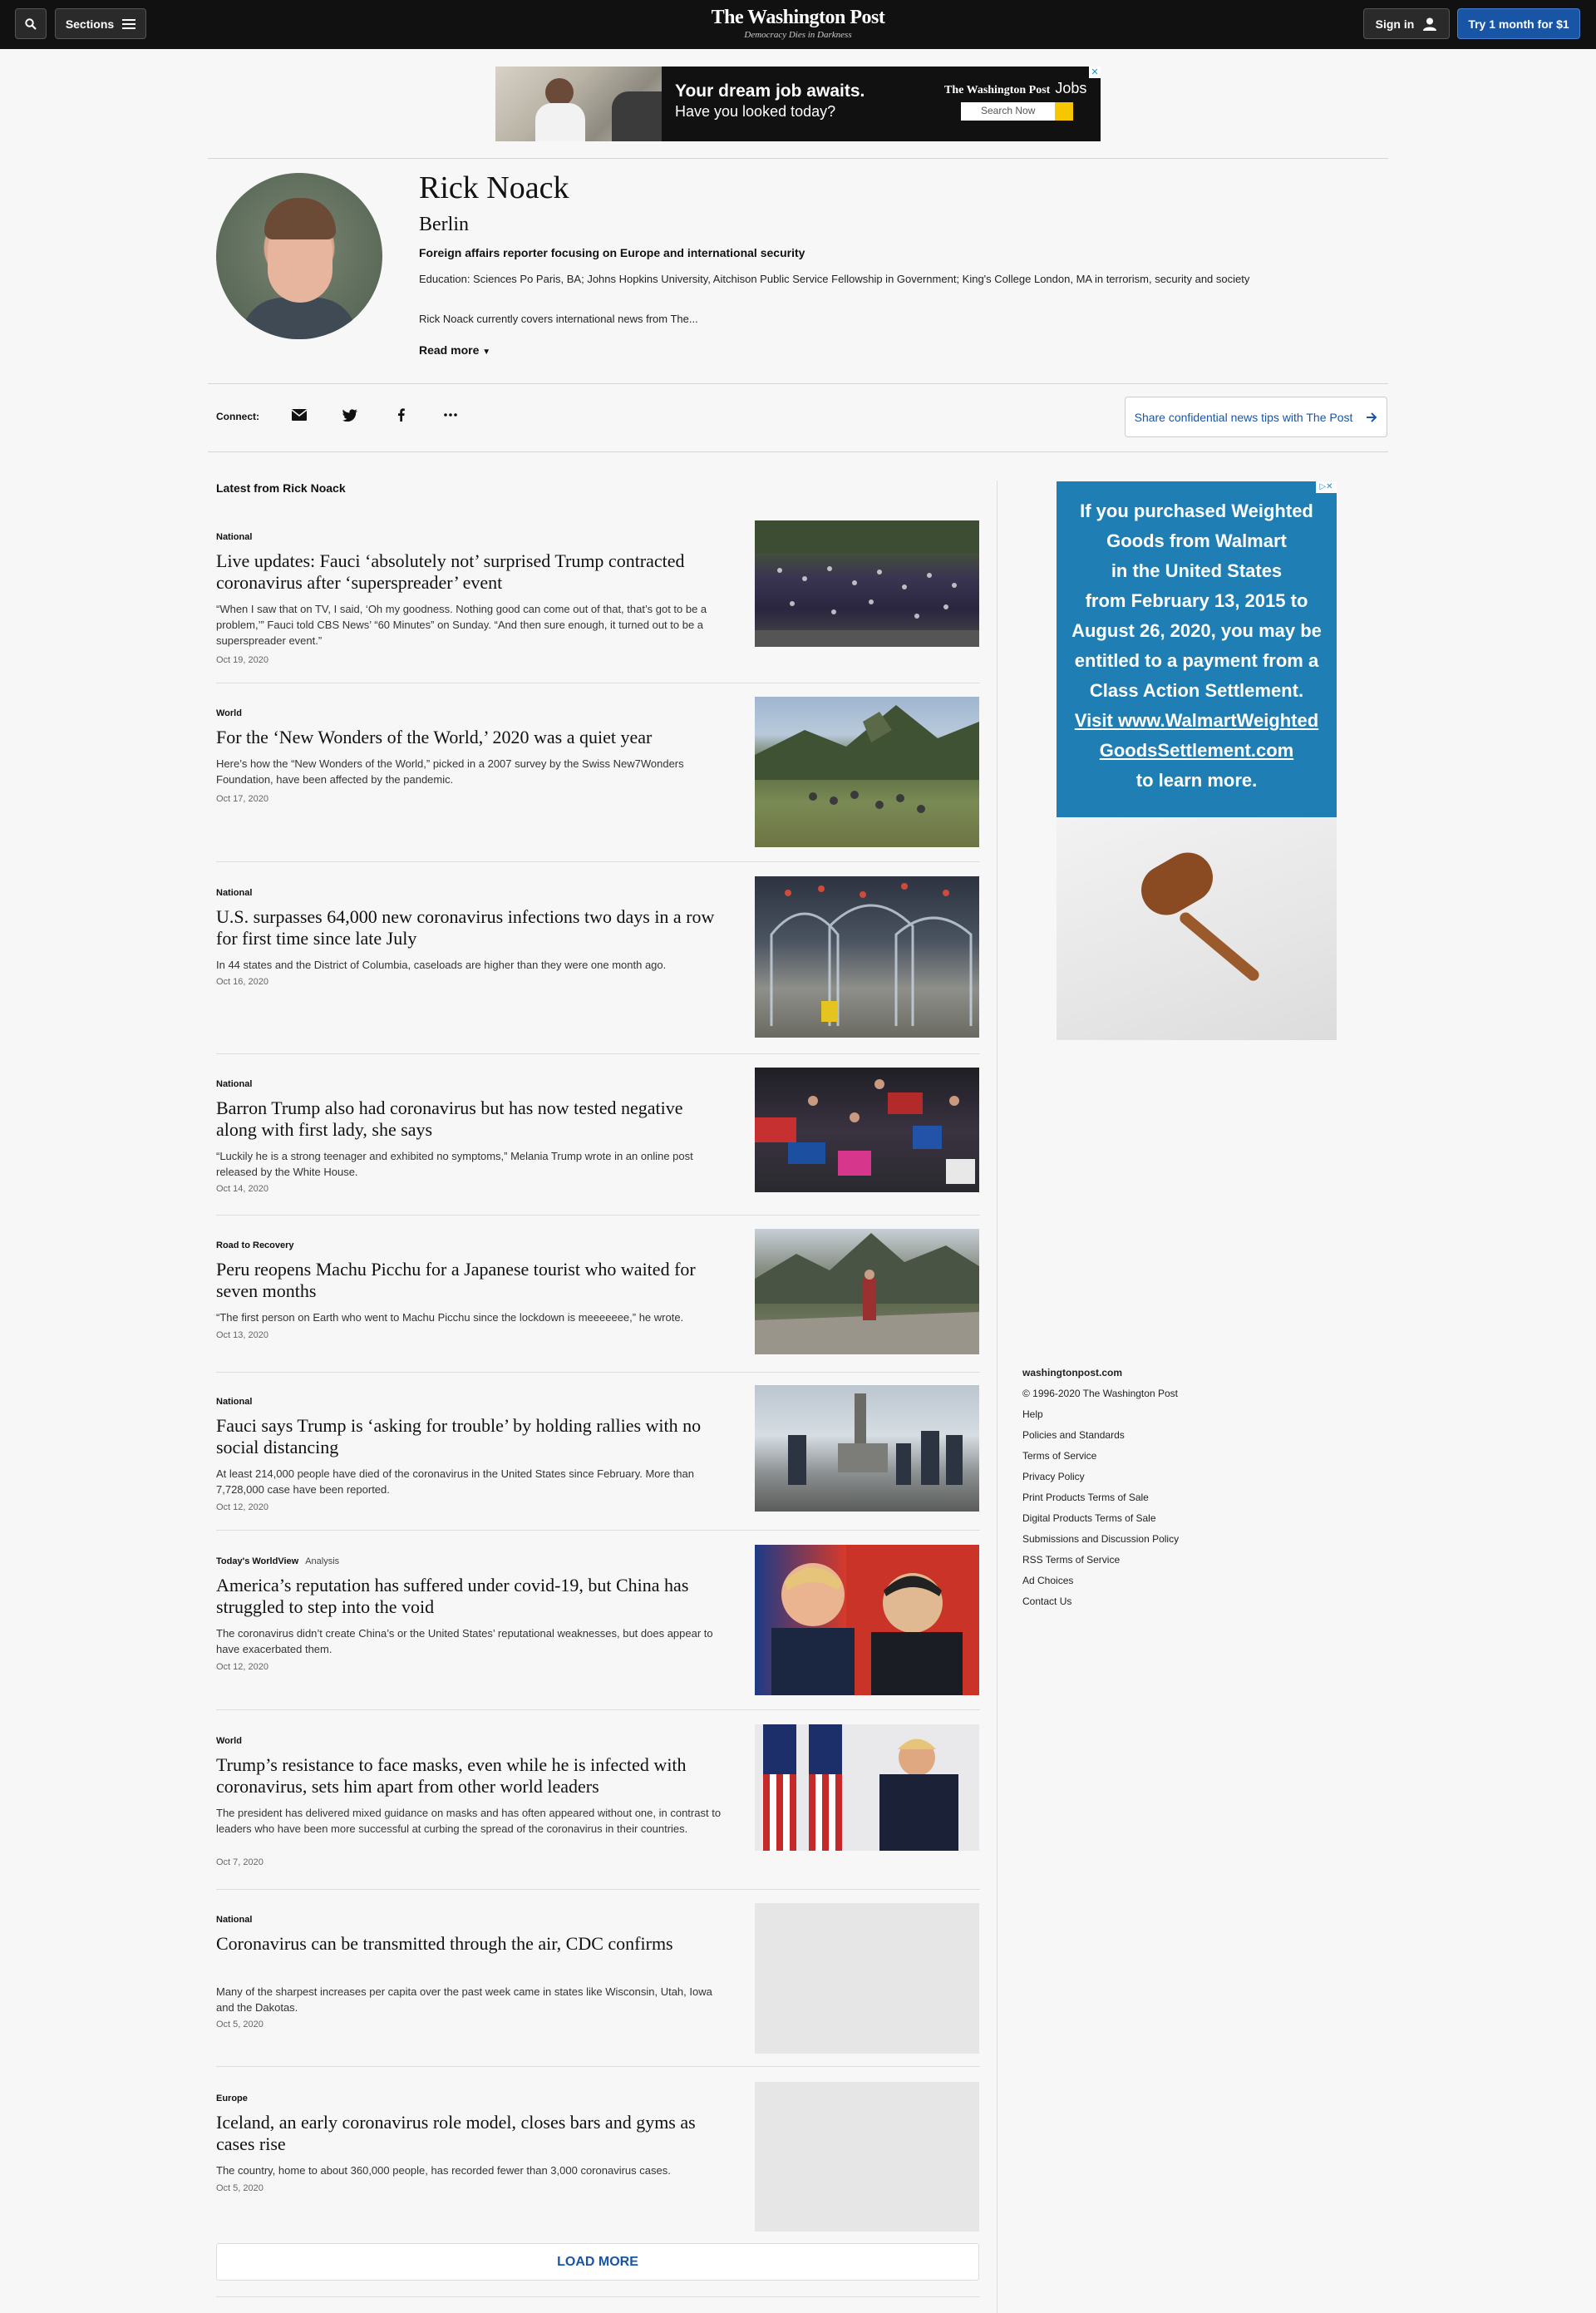 Image resolution: width=1596 pixels, height=2313 pixels. What do you see at coordinates (1100, 1605) in the screenshot?
I see `footer-link-contact: Contact Us` at bounding box center [1100, 1605].